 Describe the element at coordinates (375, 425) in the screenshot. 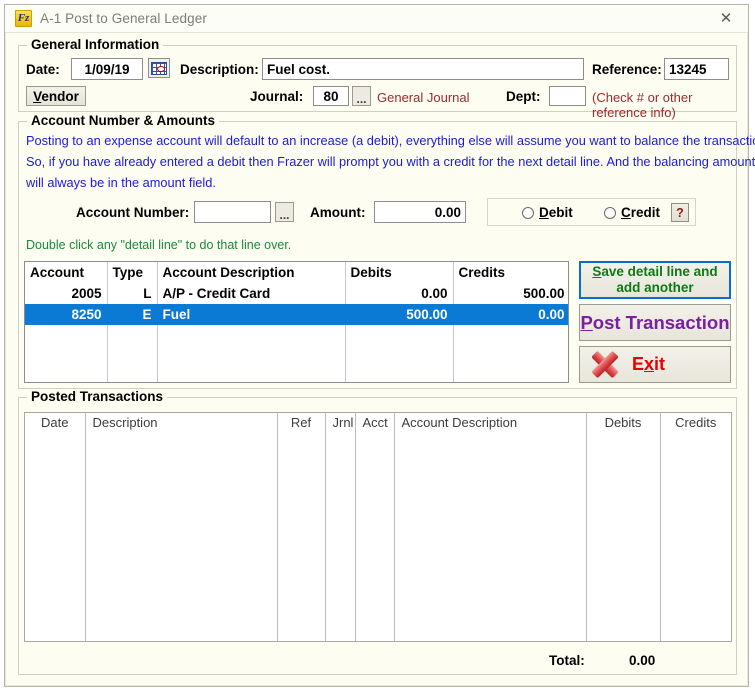

I see `posted-col-acct: Acct` at that location.